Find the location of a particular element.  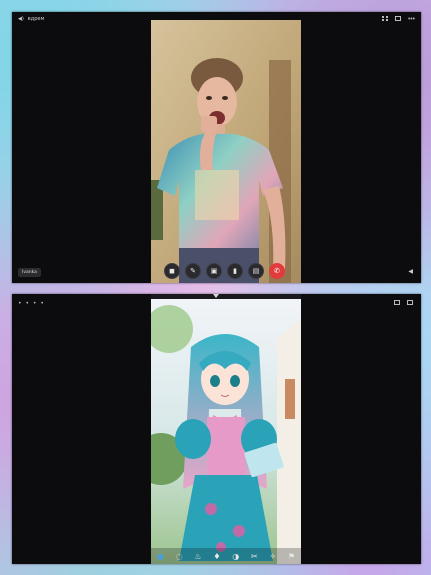

window-title: вдрем is located at coordinates (36, 19).